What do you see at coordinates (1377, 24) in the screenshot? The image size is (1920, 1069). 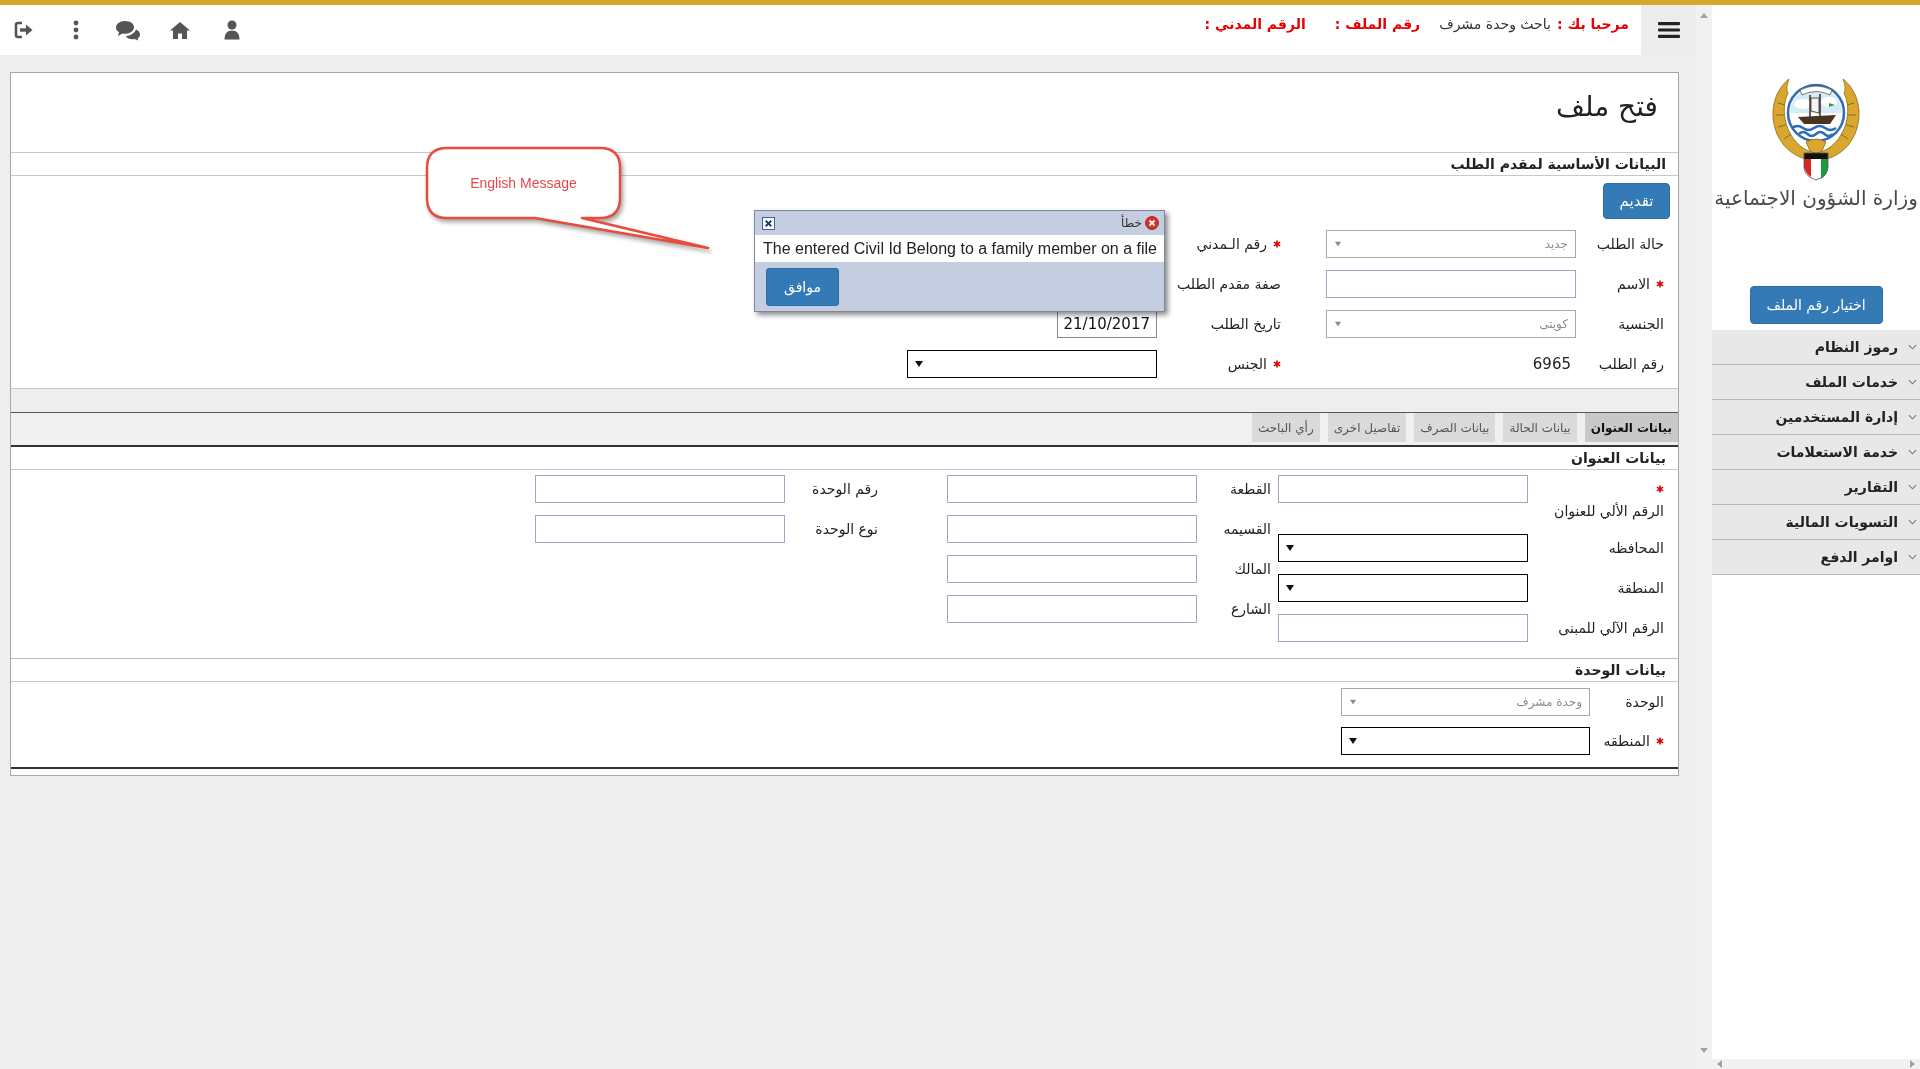 I see `file-number-label: رقم الملف :` at bounding box center [1377, 24].